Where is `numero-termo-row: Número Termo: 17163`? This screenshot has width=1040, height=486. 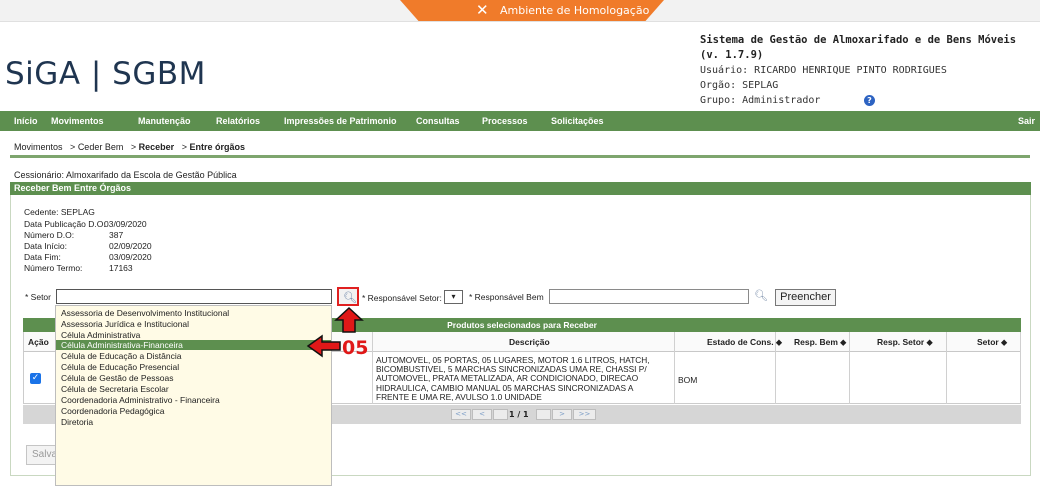
numero-termo-row: Número Termo: 17163 is located at coordinates (78, 268).